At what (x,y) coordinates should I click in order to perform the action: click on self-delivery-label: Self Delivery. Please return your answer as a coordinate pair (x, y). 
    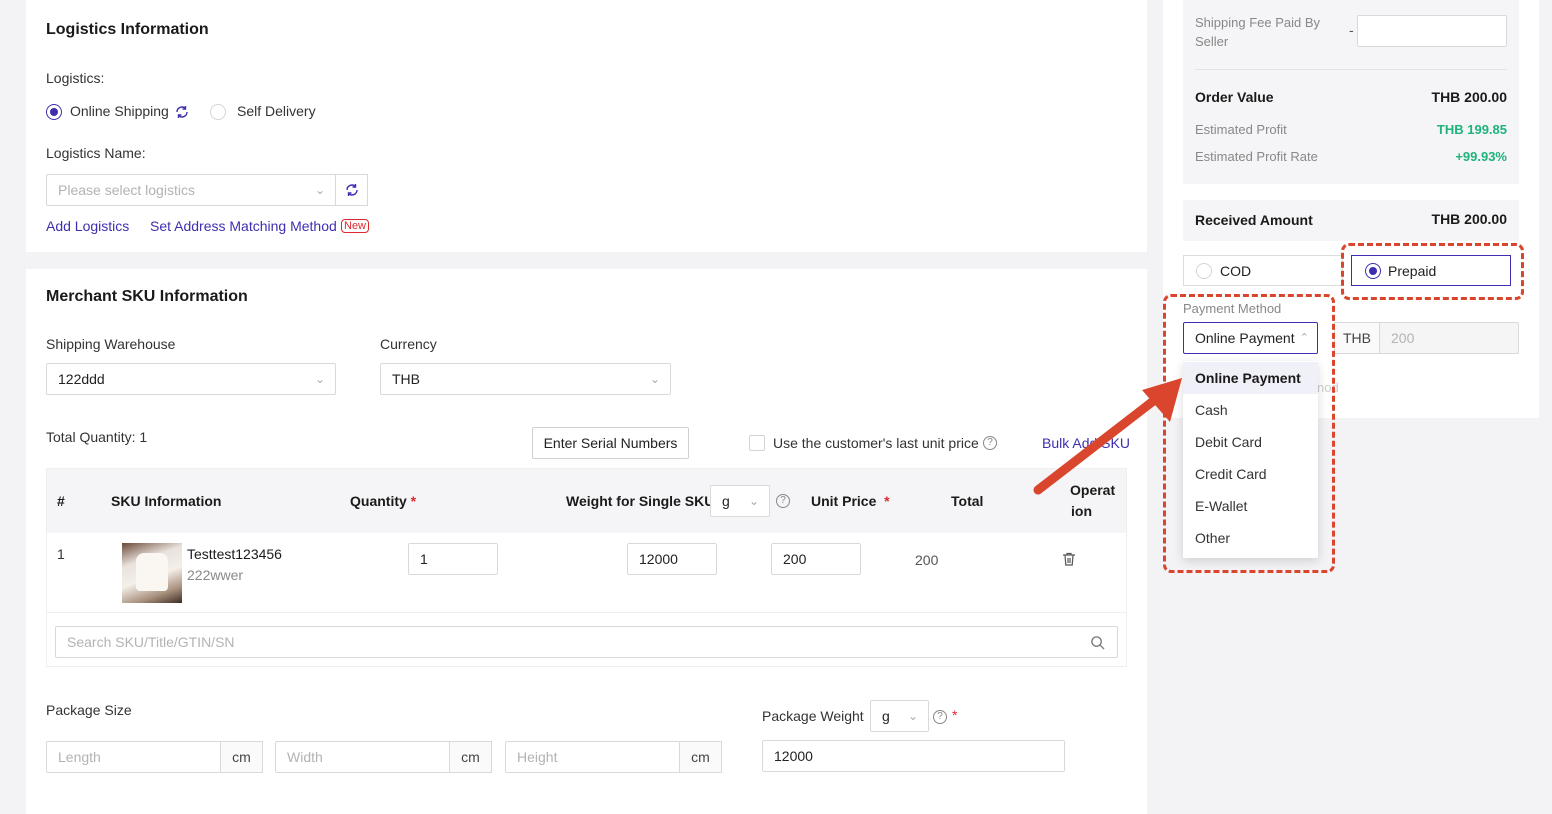
    Looking at the image, I should click on (276, 111).